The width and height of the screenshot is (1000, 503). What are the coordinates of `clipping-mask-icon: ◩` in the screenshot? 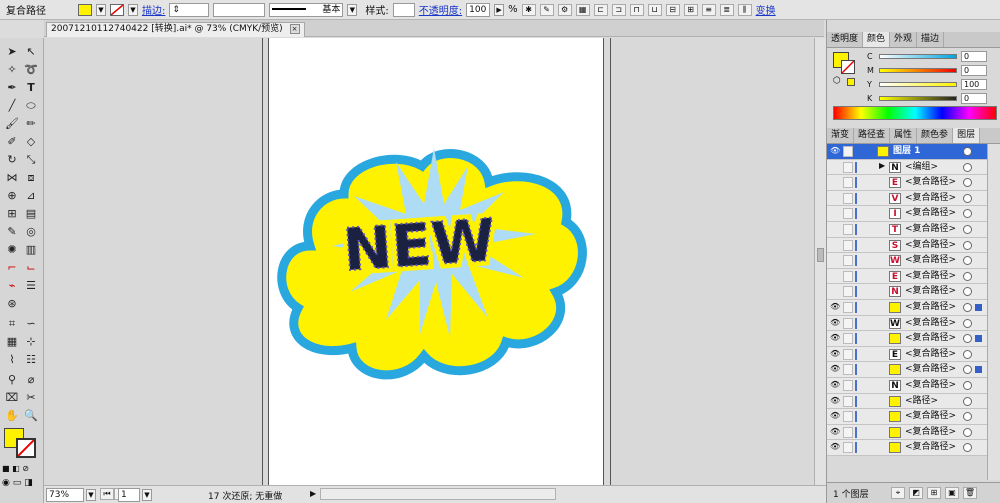 It's located at (916, 493).